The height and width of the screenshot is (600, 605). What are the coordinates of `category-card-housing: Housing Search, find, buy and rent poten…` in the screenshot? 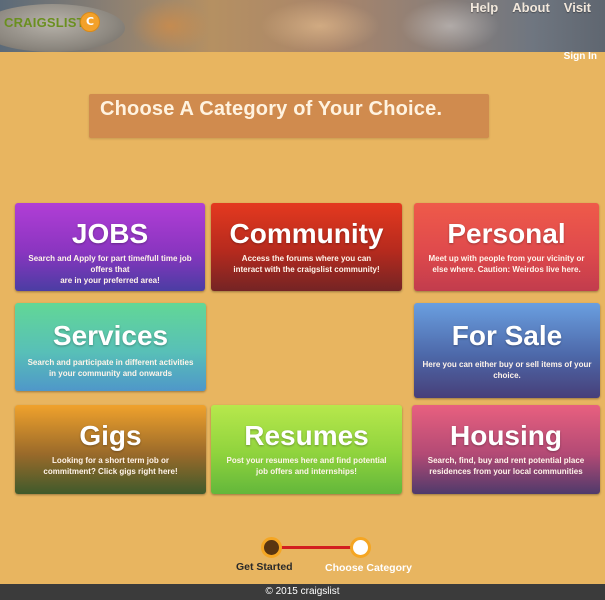 It's located at (506, 449).